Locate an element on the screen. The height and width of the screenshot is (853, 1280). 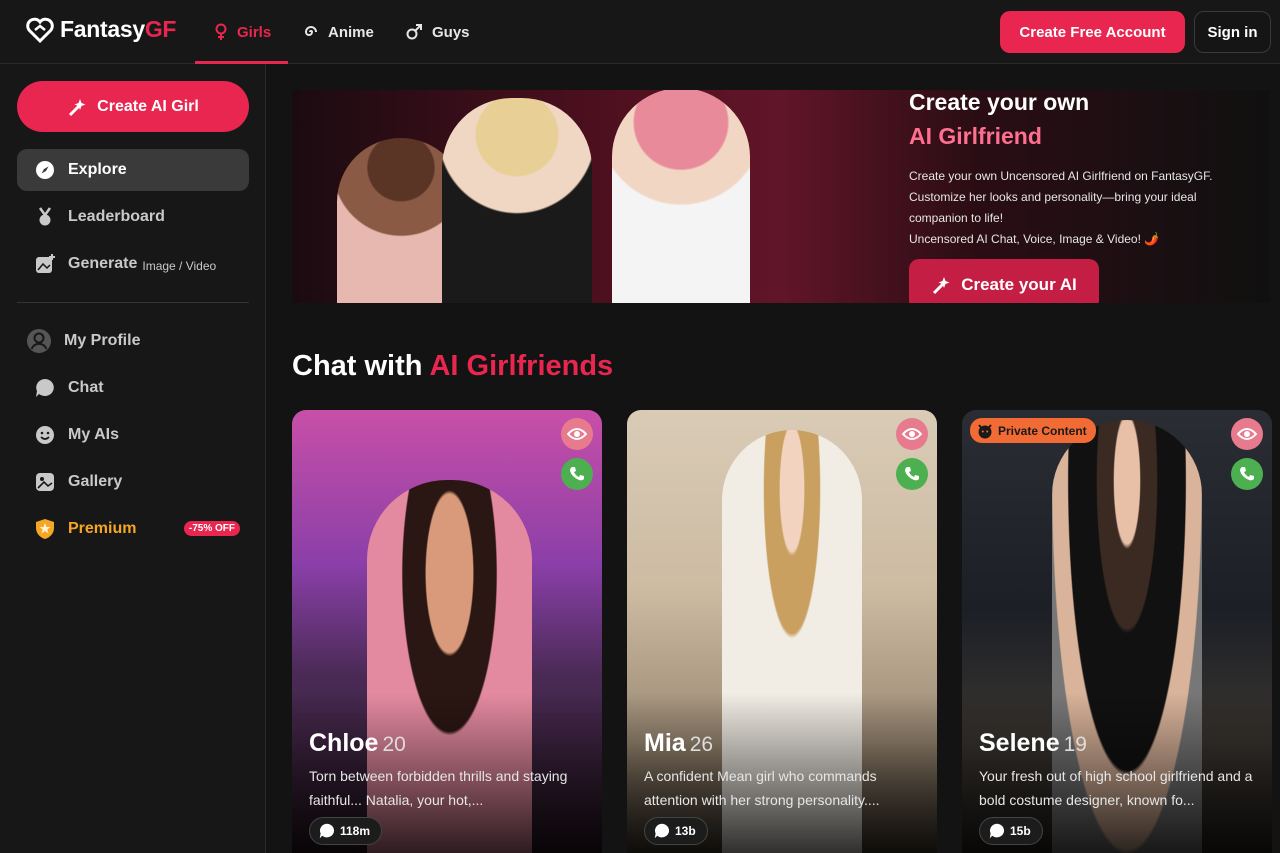
section-title: Chat with AI Girlfriends is located at coordinates (452, 366).